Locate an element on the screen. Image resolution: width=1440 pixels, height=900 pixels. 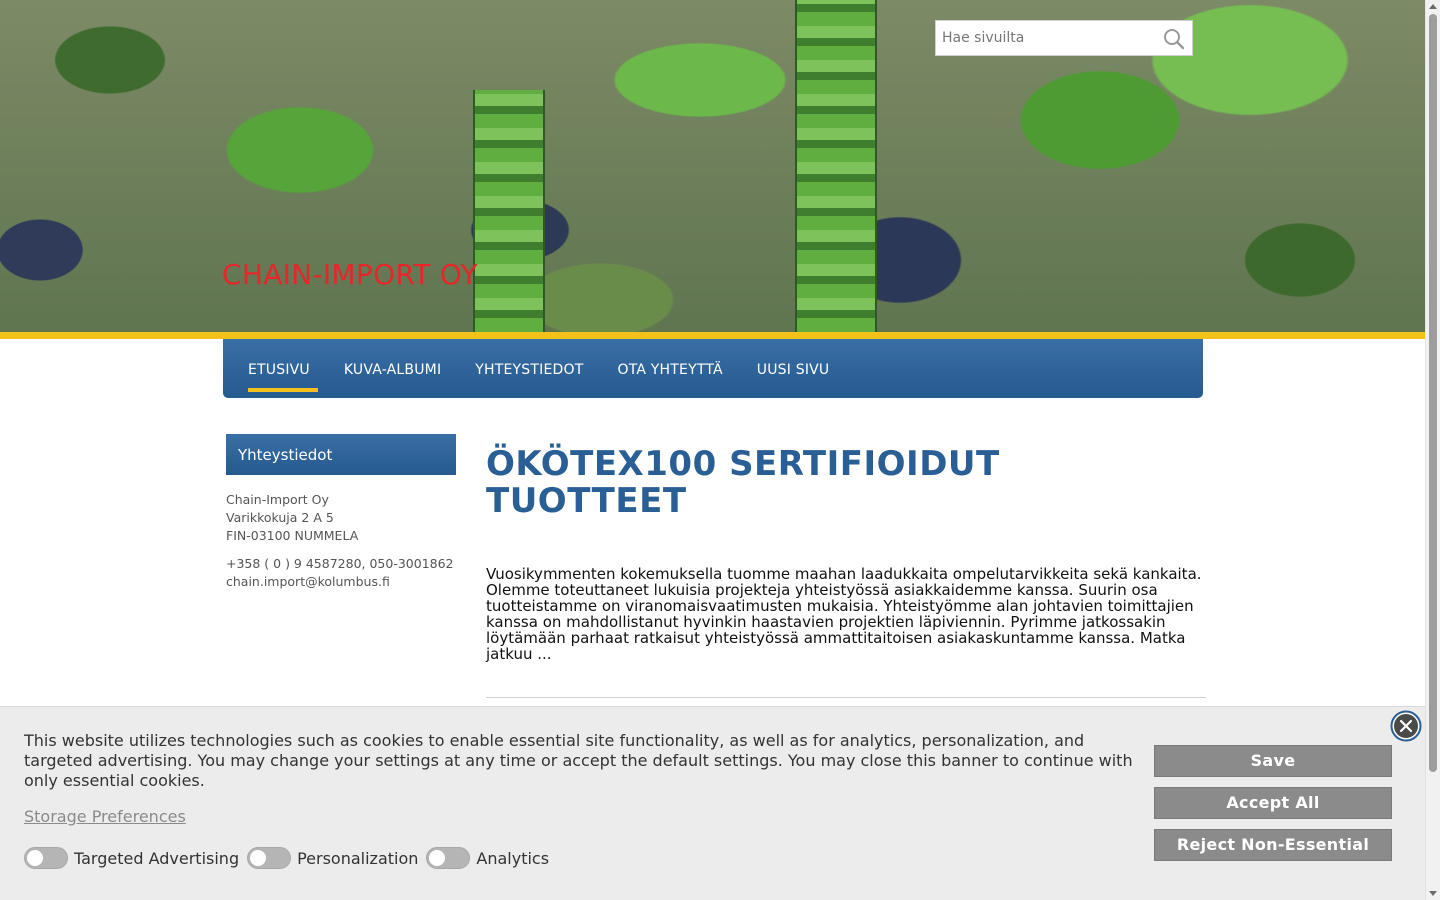
storage-preferences-link: Storage Preferences is located at coordinates (105, 816).